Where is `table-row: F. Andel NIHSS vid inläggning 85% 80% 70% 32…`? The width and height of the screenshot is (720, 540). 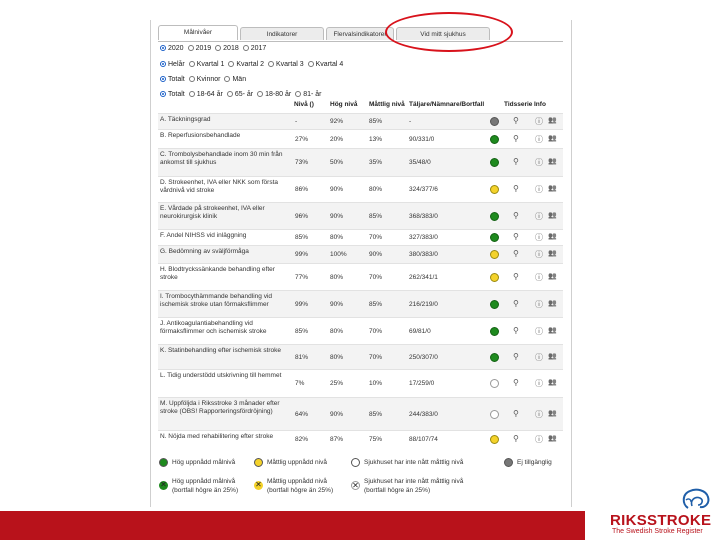
table-row: F. Andel NIHSS vid inläggning 85% 80% 70% 32… is located at coordinates (360, 237).